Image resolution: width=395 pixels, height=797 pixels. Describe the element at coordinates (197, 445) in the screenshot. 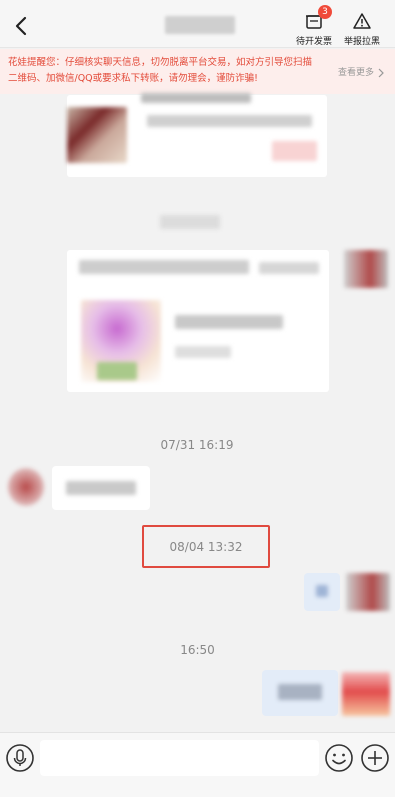

I see `timestamp-1: 07/31 16:19` at that location.